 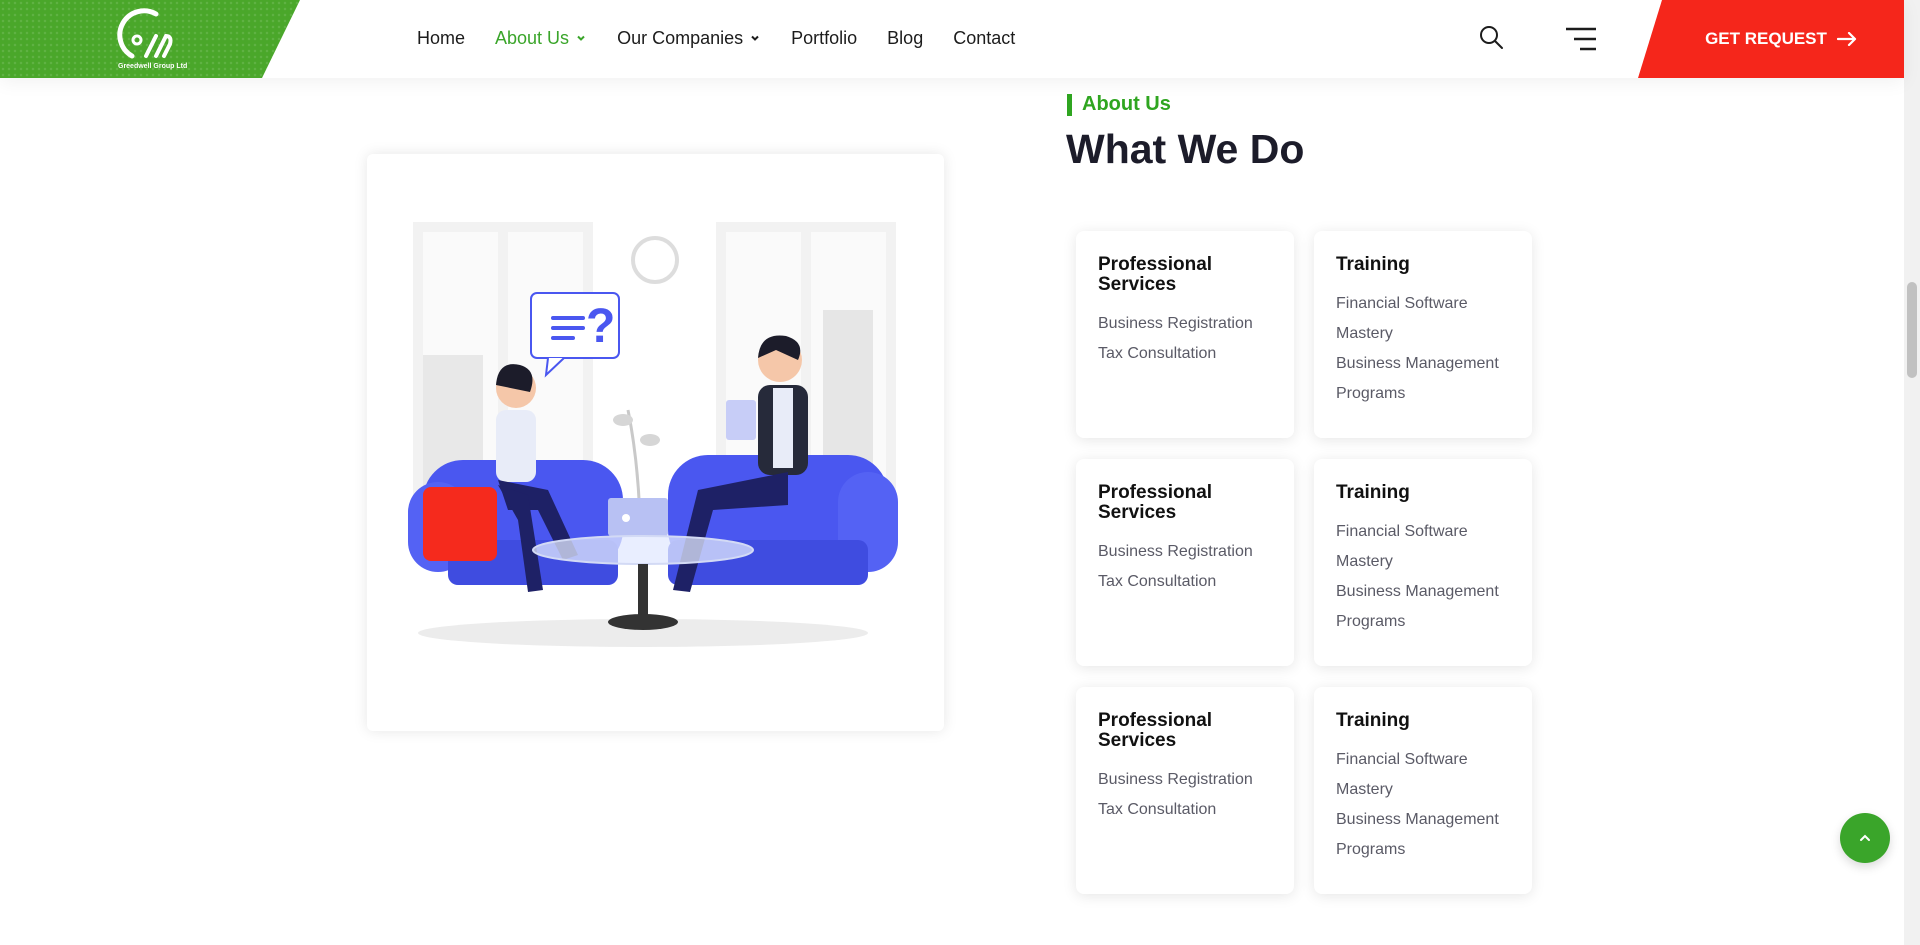 I want to click on nav-label: Portfolio, so click(x=824, y=37).